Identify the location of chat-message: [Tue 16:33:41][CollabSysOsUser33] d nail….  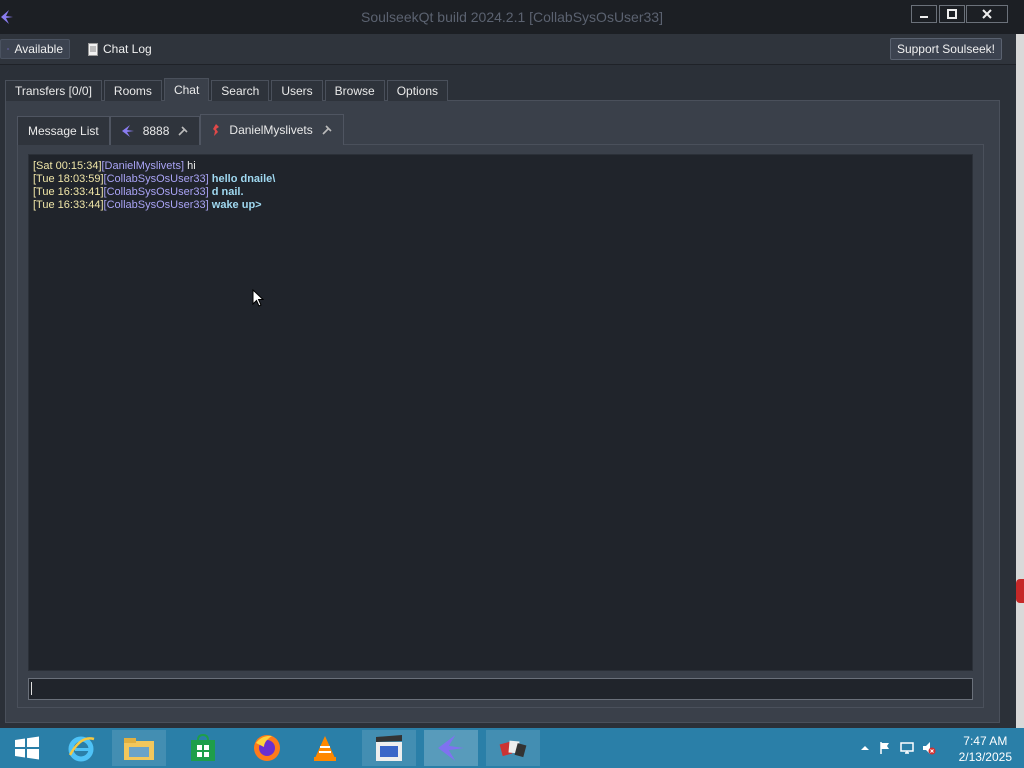
(500, 192).